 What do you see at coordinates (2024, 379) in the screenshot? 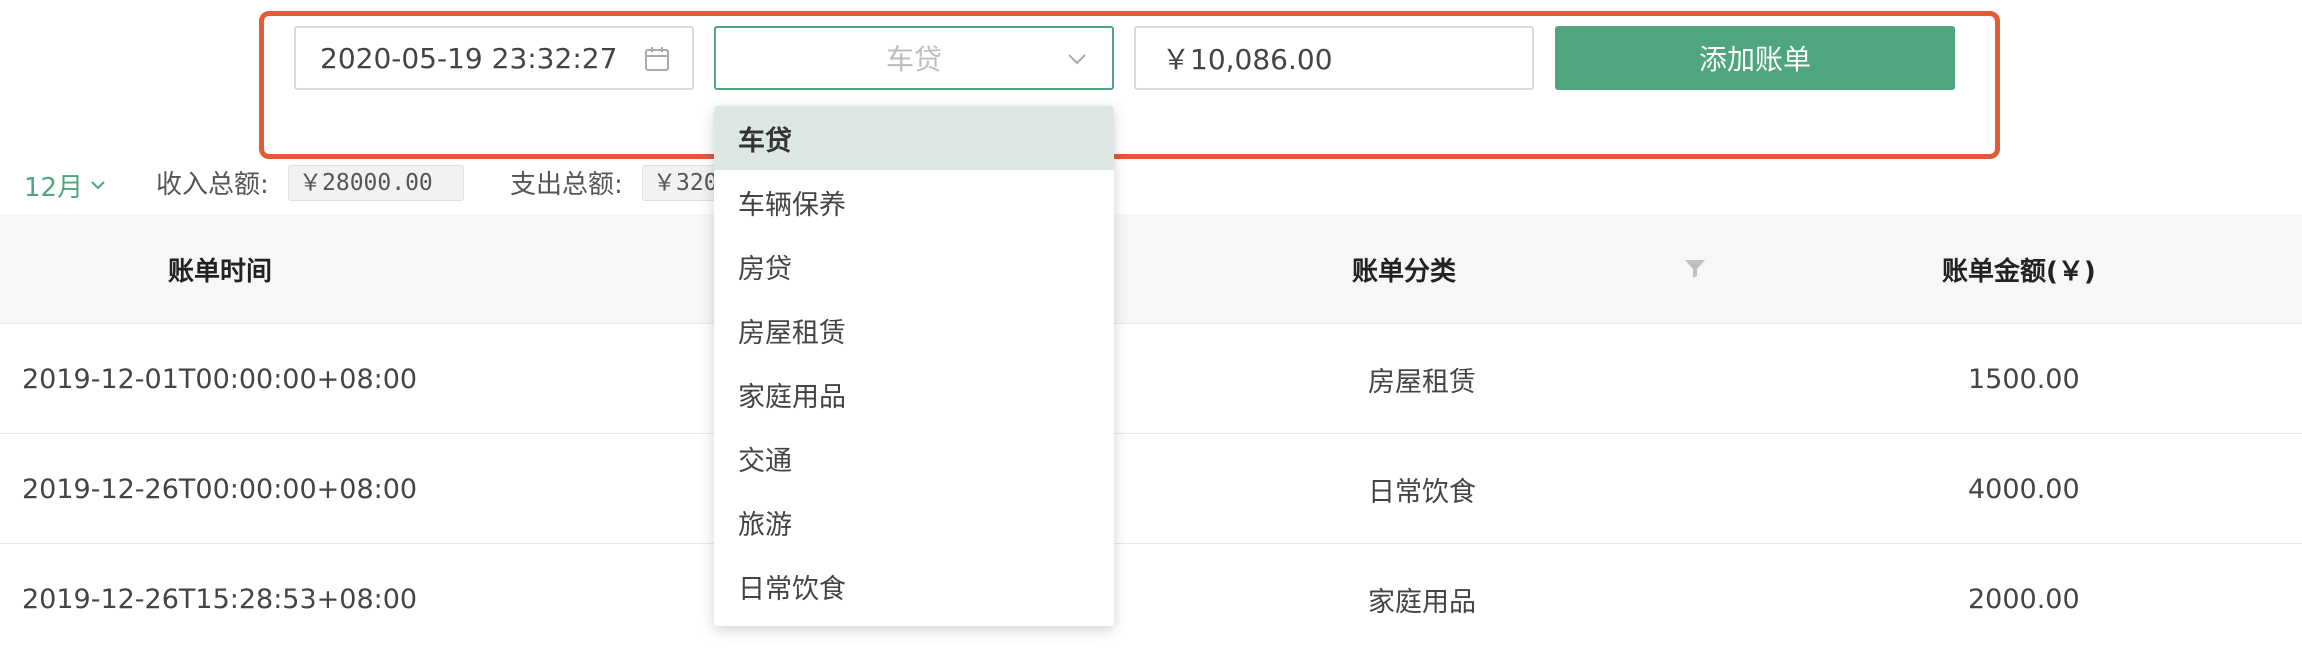
I see `cell-amount: 1500.00` at bounding box center [2024, 379].